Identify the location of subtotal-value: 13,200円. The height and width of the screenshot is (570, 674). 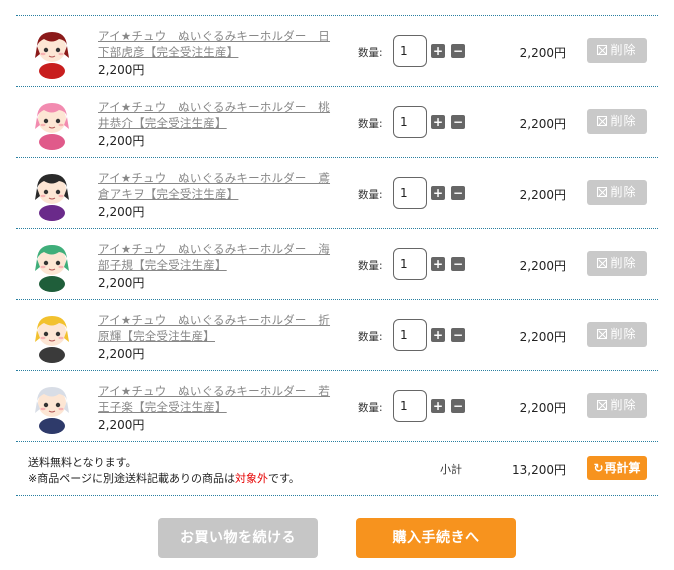
(539, 470).